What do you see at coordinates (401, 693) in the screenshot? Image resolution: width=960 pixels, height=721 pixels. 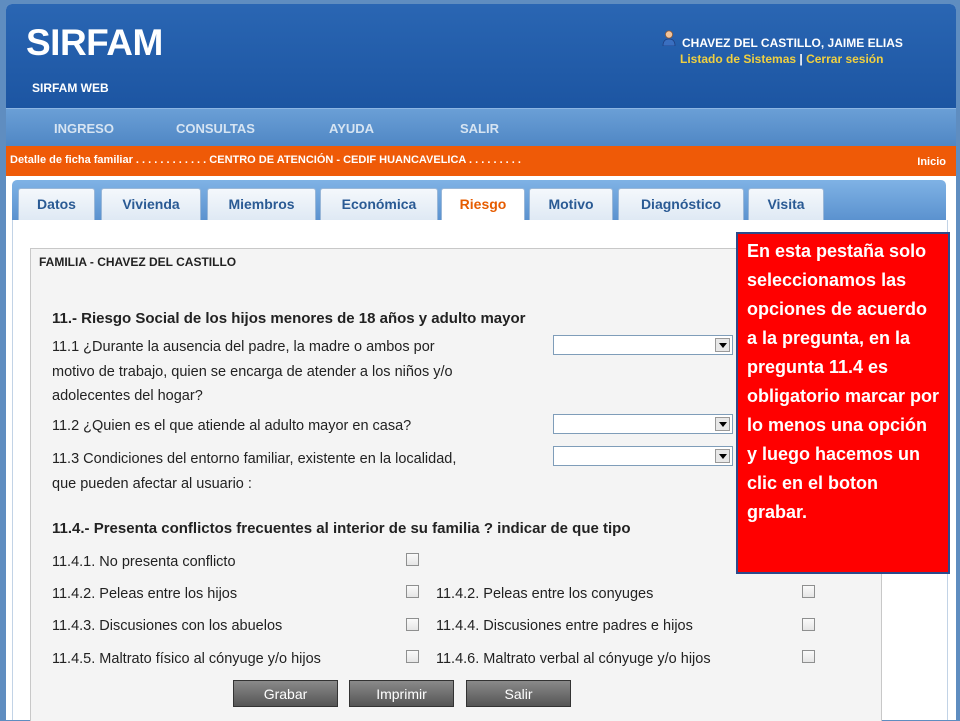 I see `print-button: Imprimir` at bounding box center [401, 693].